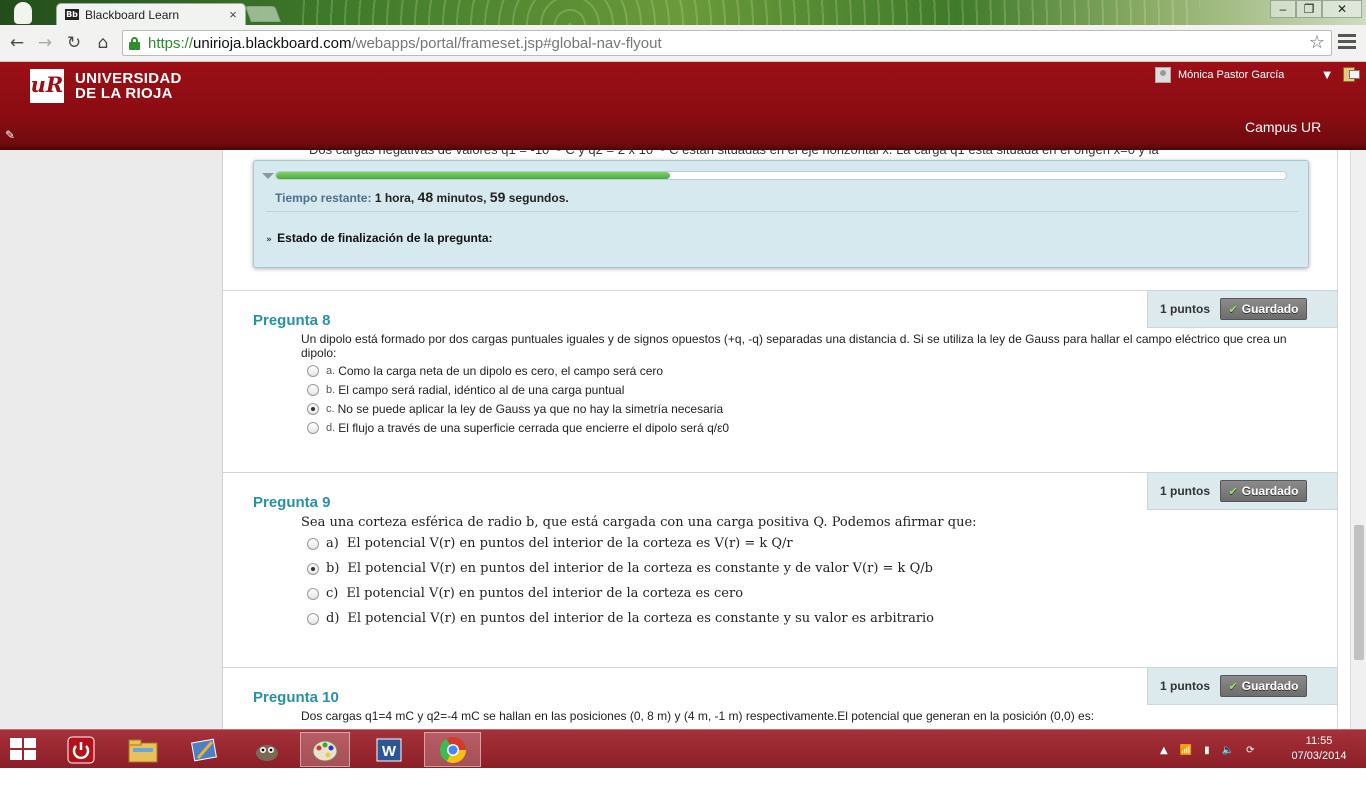 This screenshot has height=810, width=1366. I want to click on sync-icon: ⟳, so click(1250, 750).